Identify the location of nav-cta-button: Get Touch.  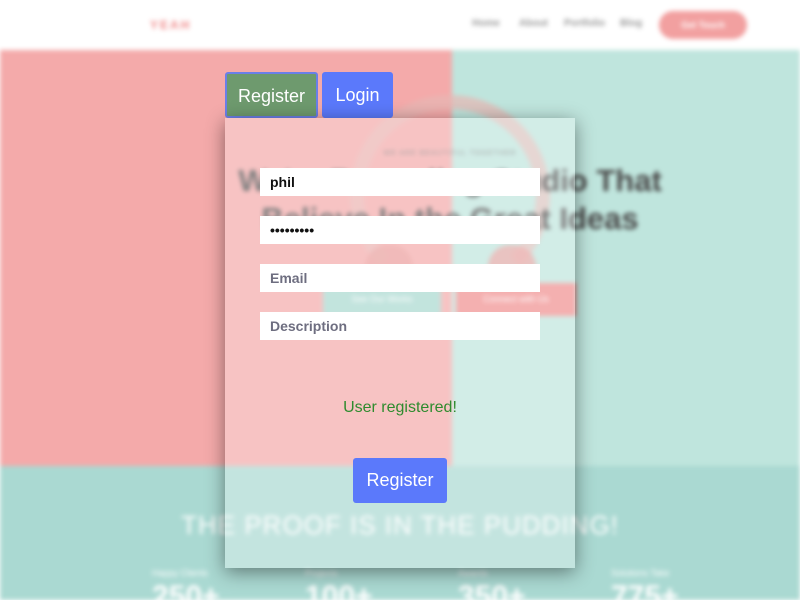
(703, 25).